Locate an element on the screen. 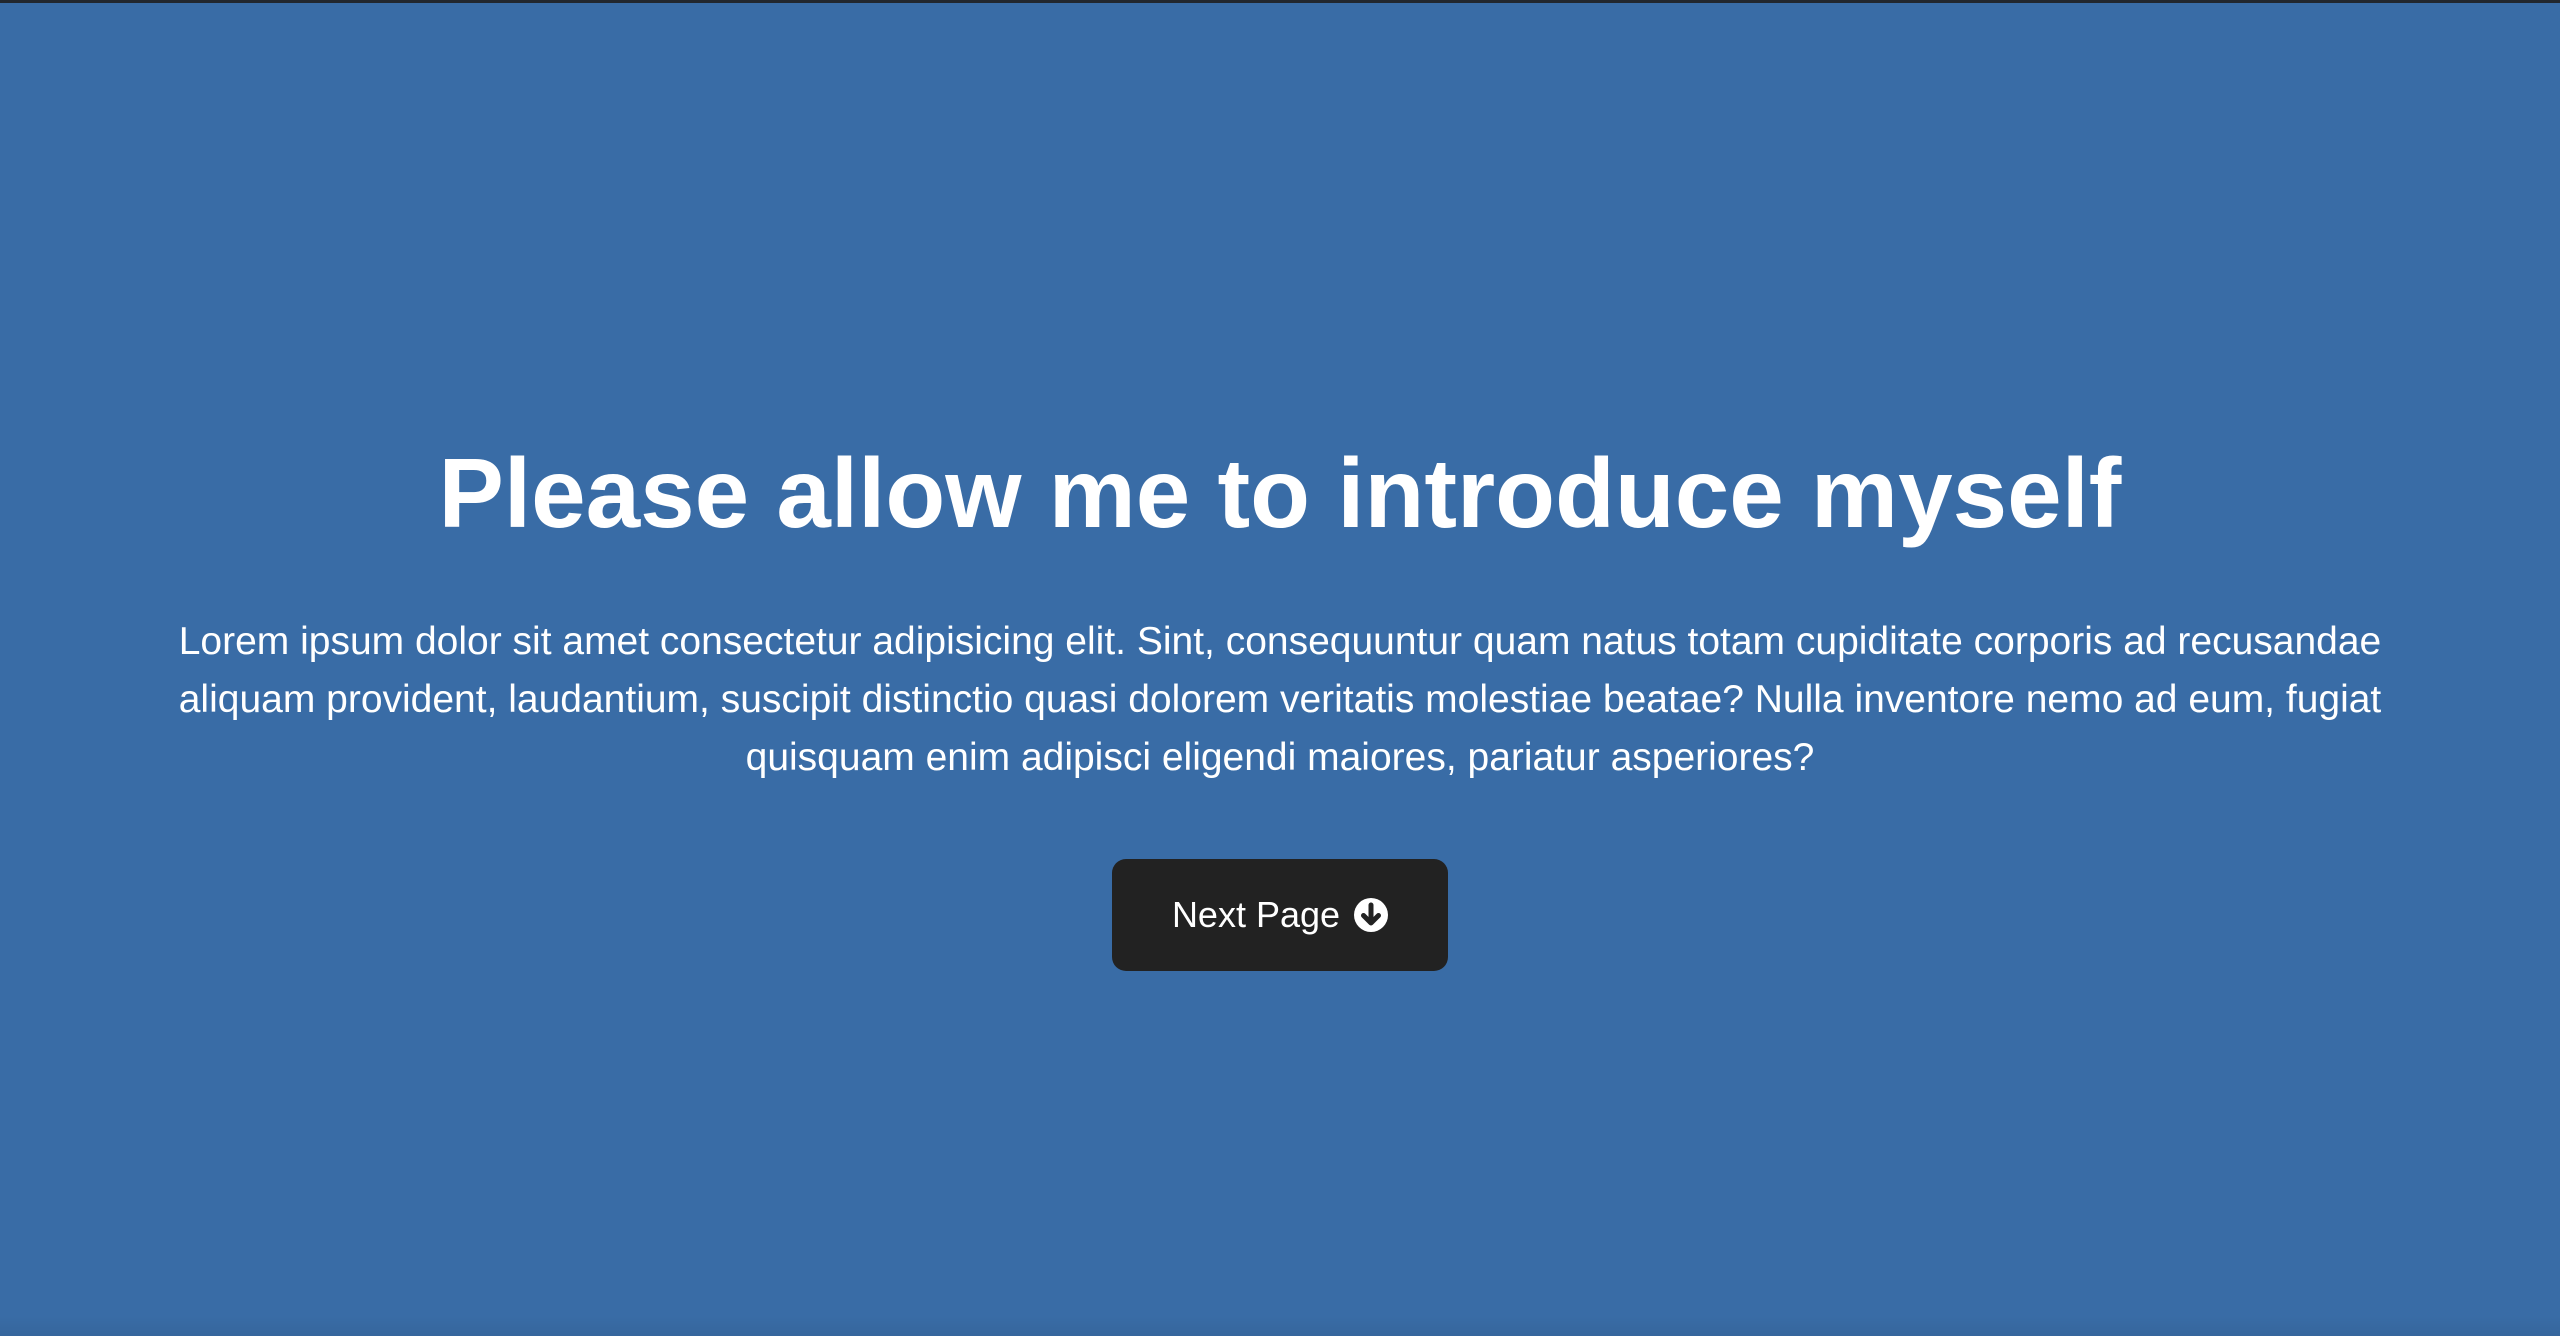 This screenshot has width=2560, height=1336. next-page-button: Next Page is located at coordinates (1280, 915).